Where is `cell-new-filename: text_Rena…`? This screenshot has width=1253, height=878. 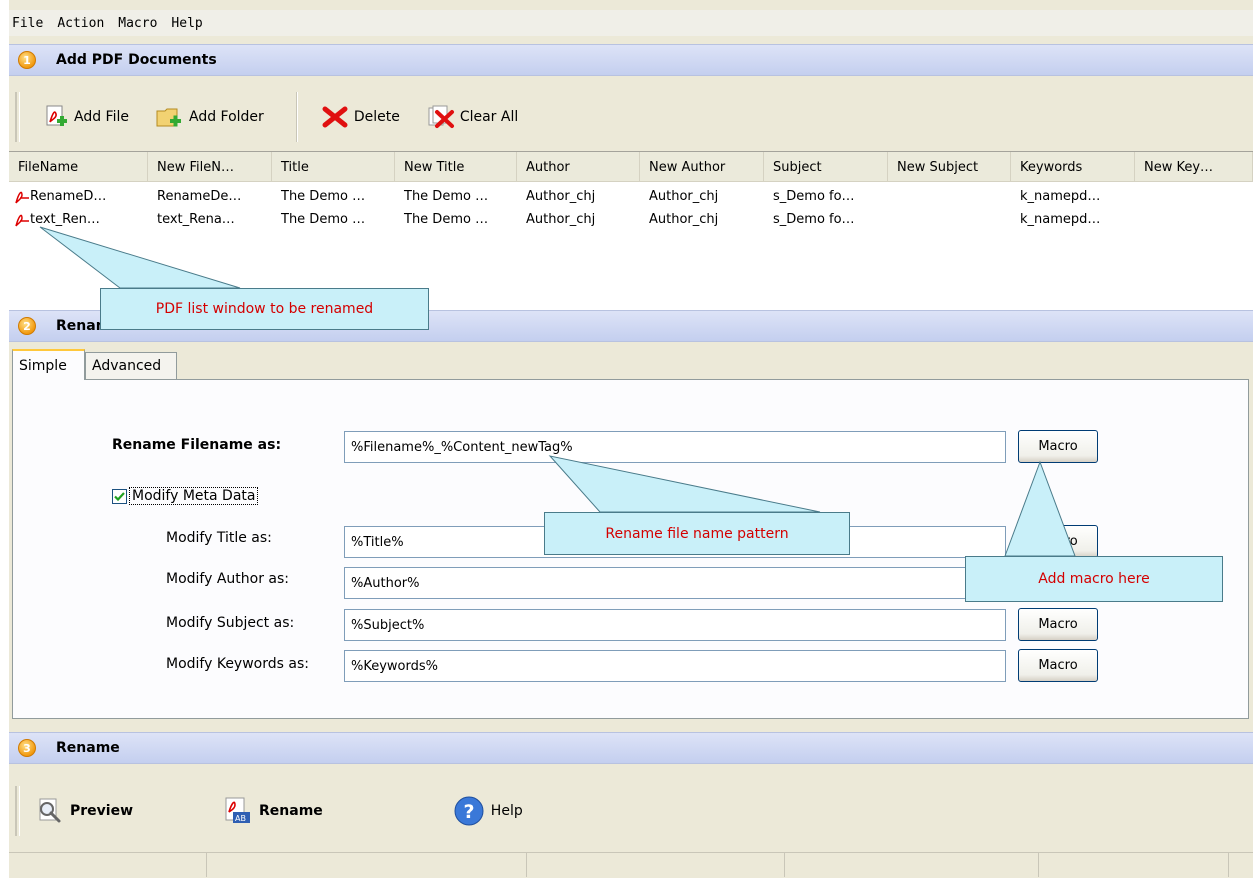 cell-new-filename: text_Rena… is located at coordinates (196, 219).